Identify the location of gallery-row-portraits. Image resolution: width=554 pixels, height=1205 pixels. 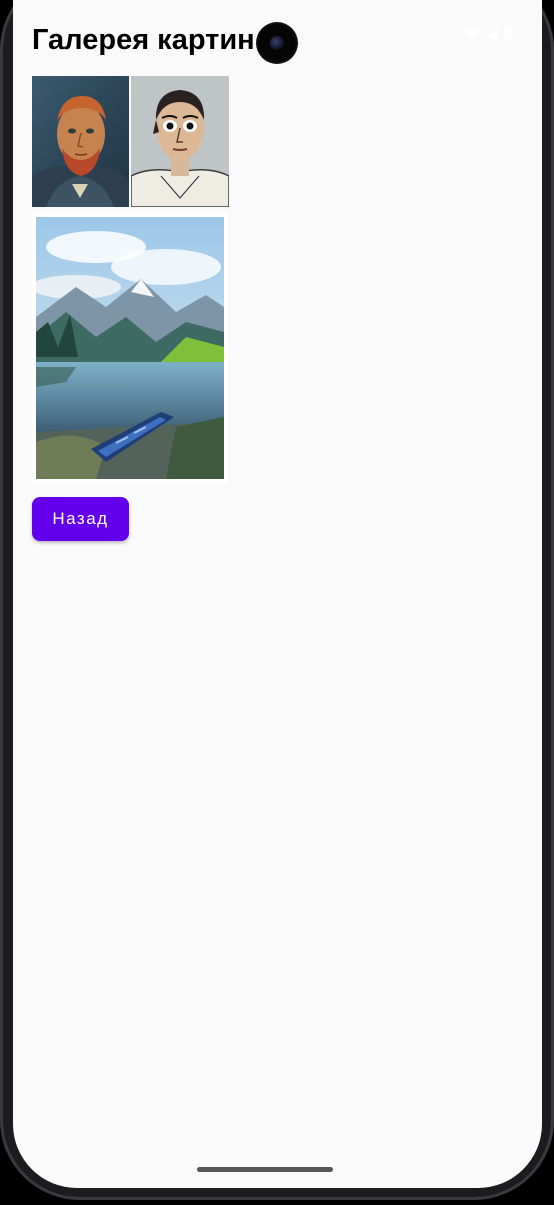
(130, 141).